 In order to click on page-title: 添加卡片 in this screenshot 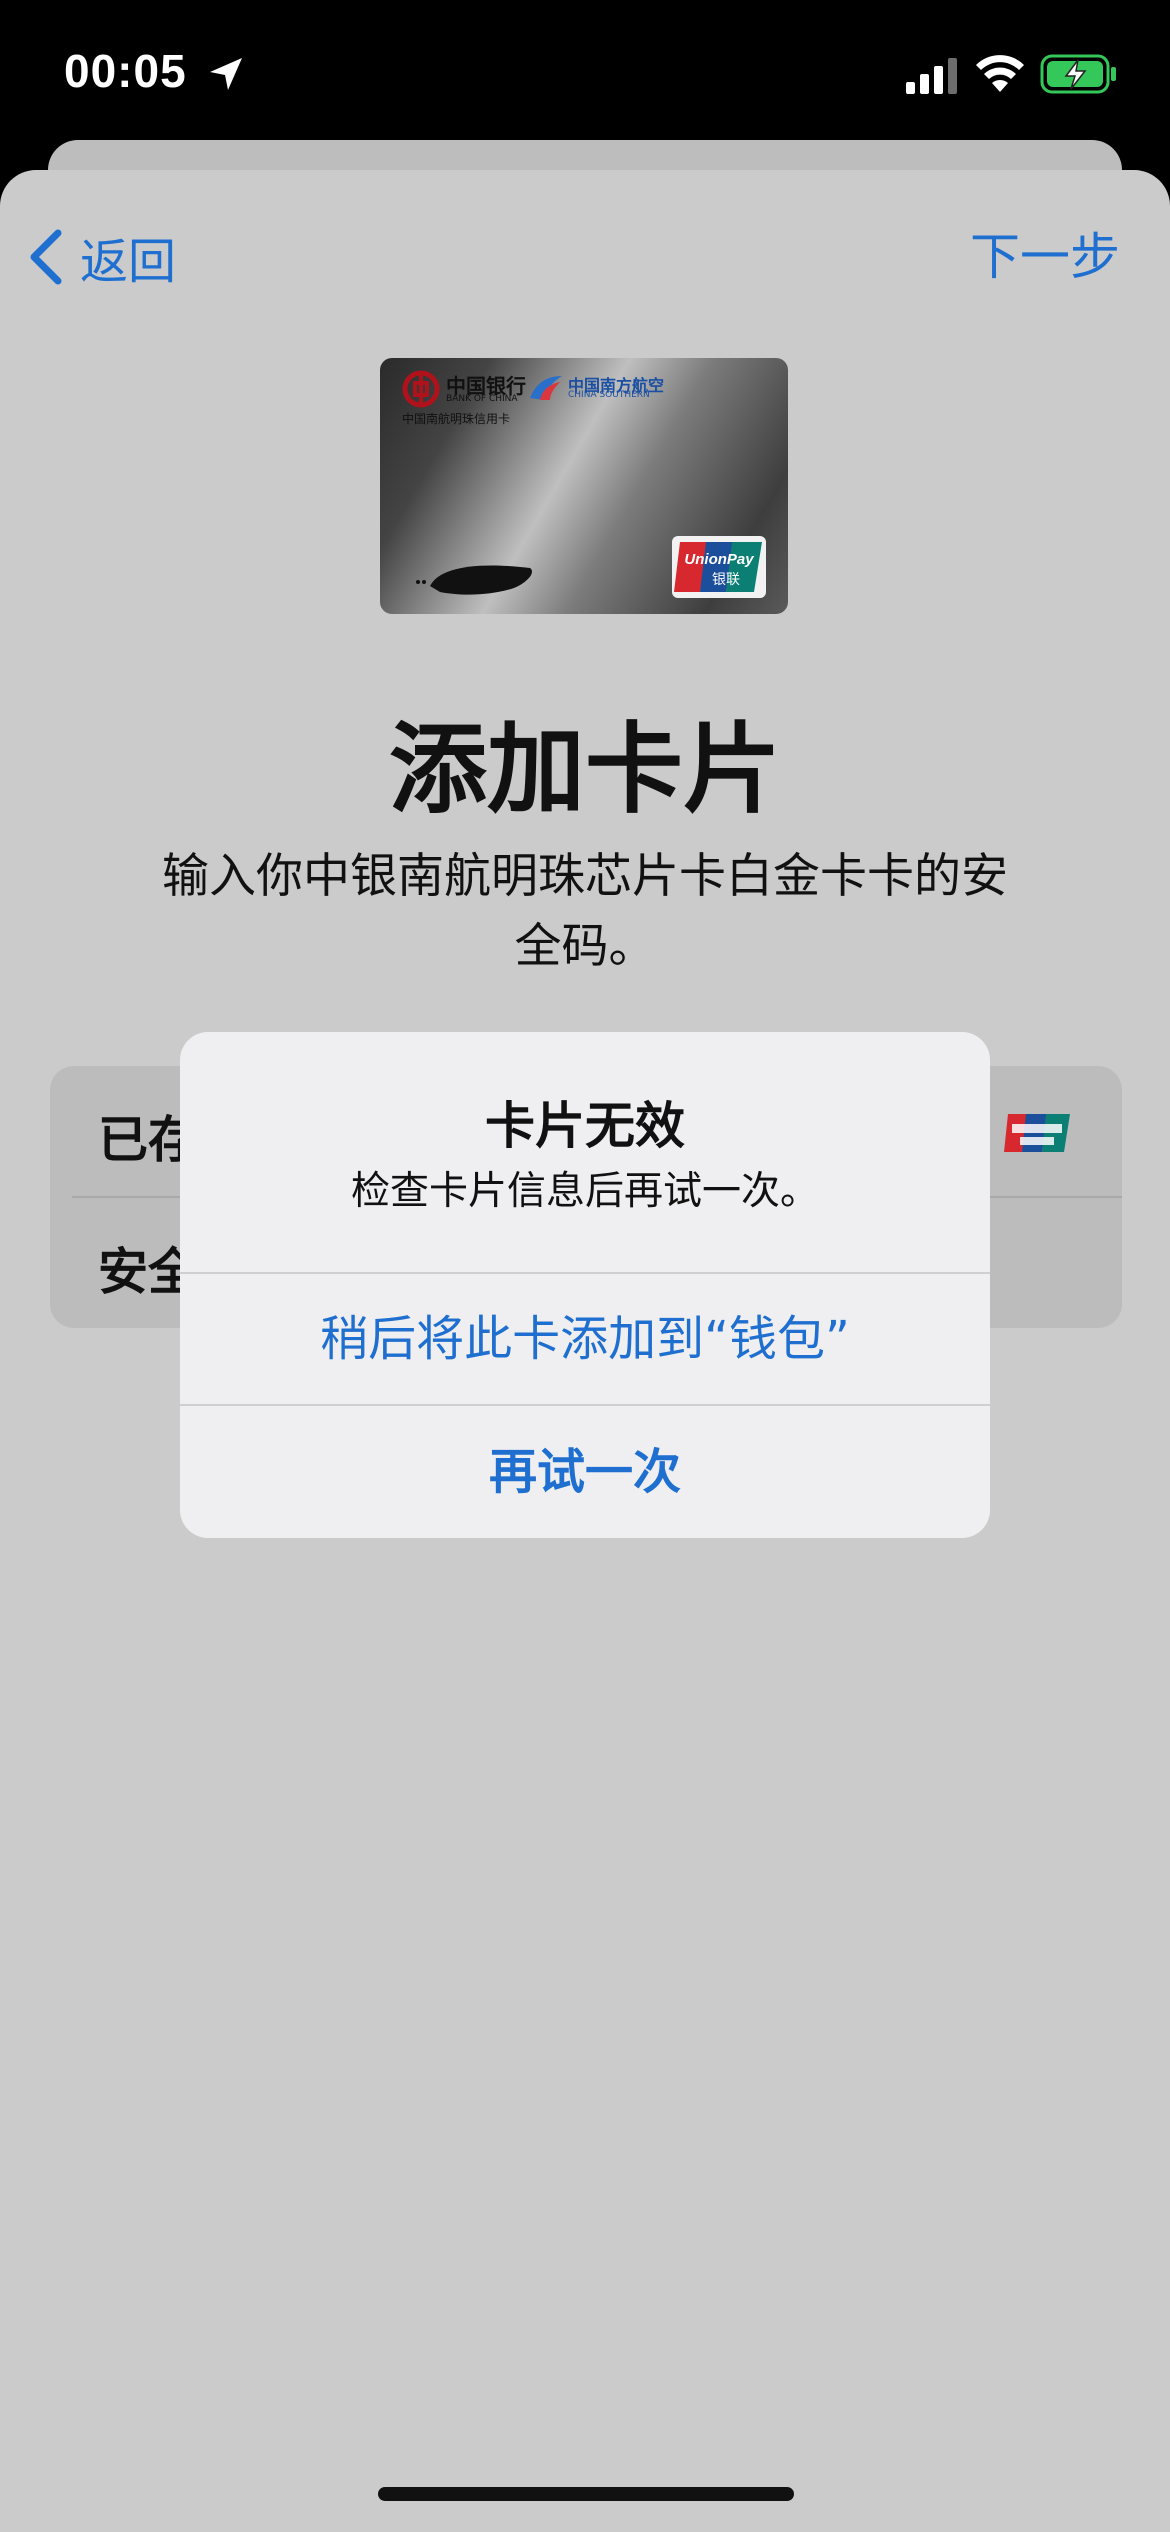, I will do `click(584, 770)`.